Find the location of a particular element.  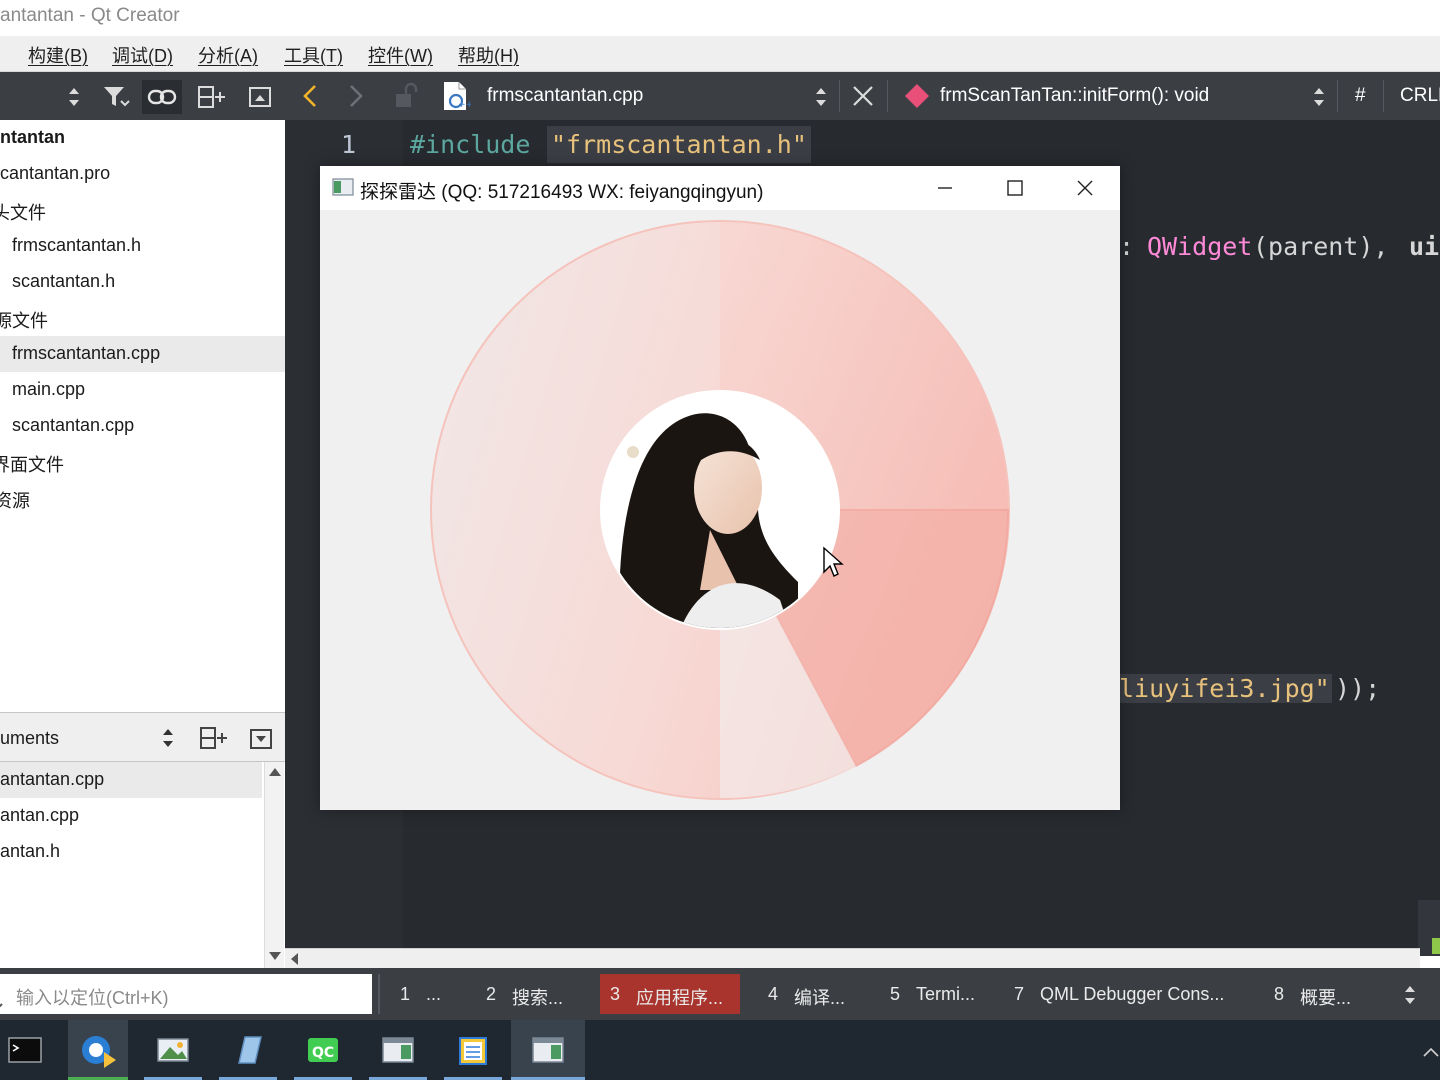

tree-item-headers: 头文件 is located at coordinates (142, 210).